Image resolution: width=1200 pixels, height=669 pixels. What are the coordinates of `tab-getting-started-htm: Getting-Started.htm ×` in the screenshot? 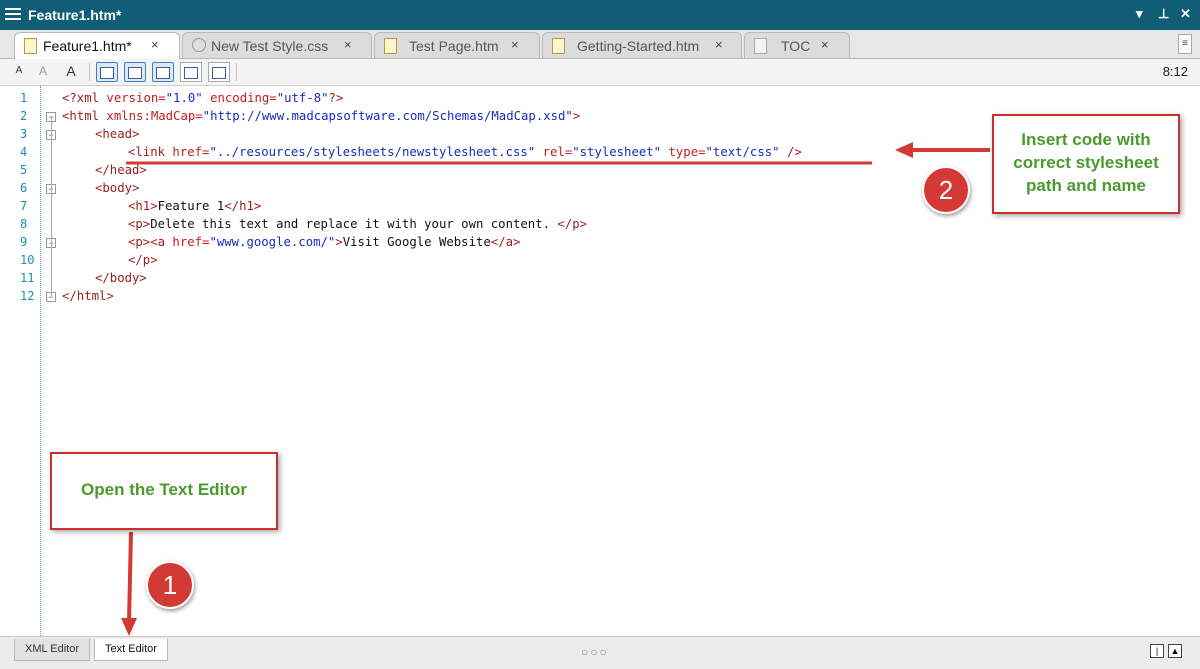 It's located at (642, 45).